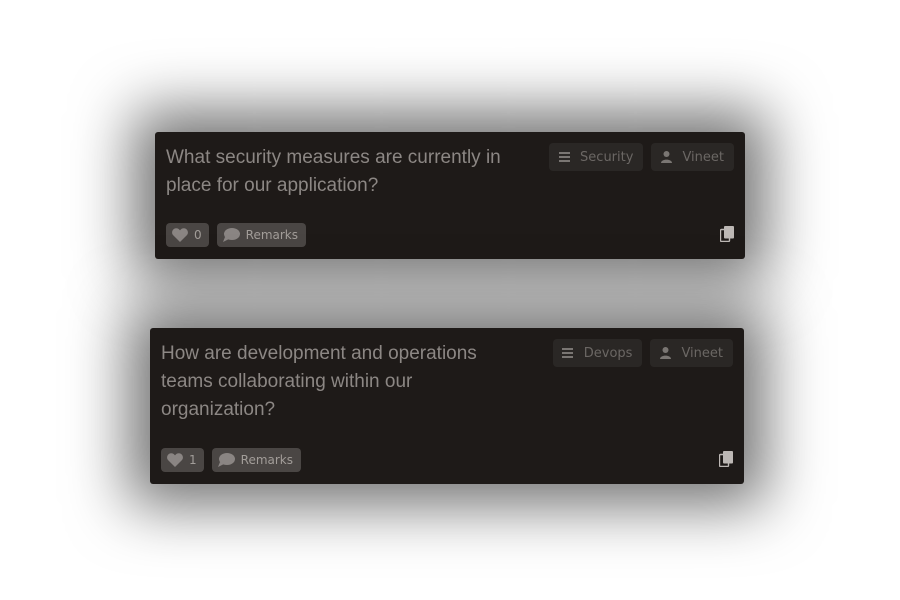 The image size is (900, 600). I want to click on category-tag: Devops, so click(597, 353).